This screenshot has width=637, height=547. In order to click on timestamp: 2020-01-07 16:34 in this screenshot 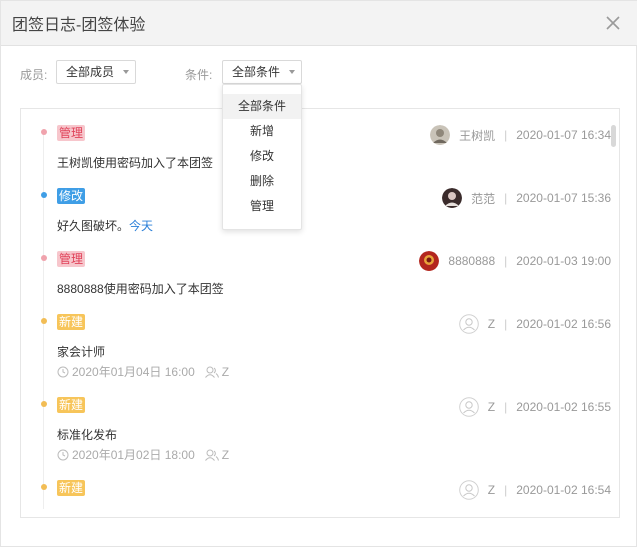, I will do `click(563, 135)`.